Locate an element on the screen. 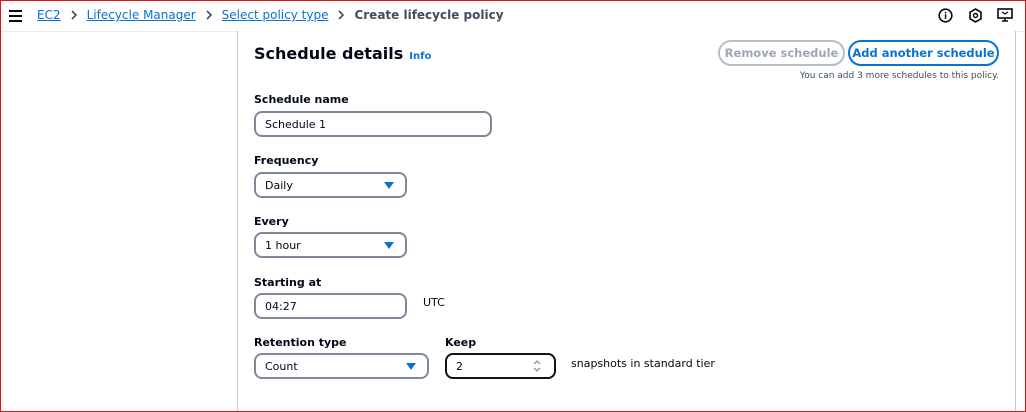  timezone-label: UTC is located at coordinates (434, 302).